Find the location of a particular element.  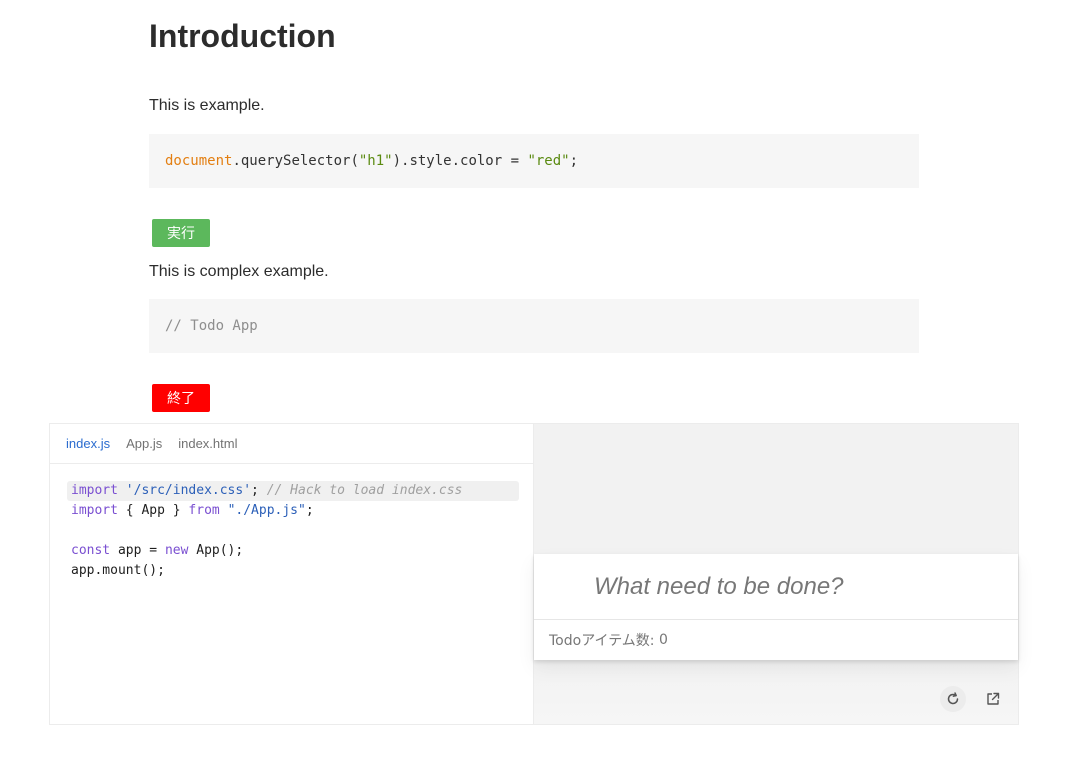

code-keyword: new is located at coordinates (176, 550).